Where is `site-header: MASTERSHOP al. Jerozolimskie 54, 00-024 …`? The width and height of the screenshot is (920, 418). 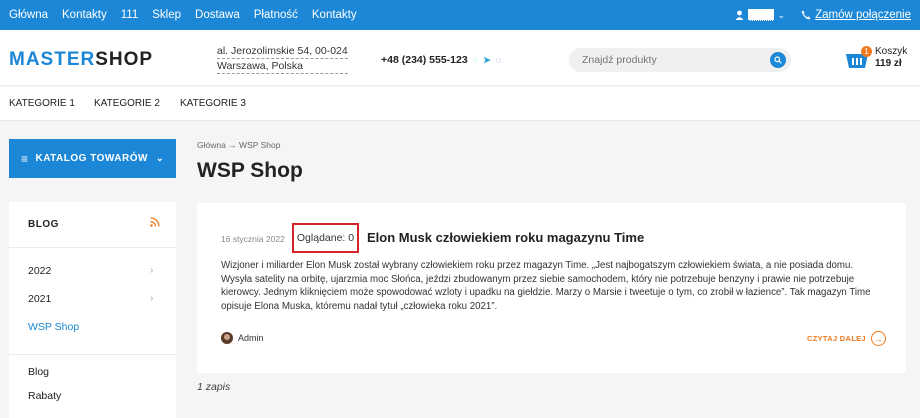 site-header: MASTERSHOP al. Jerozolimskie 54, 00-024 … is located at coordinates (460, 58).